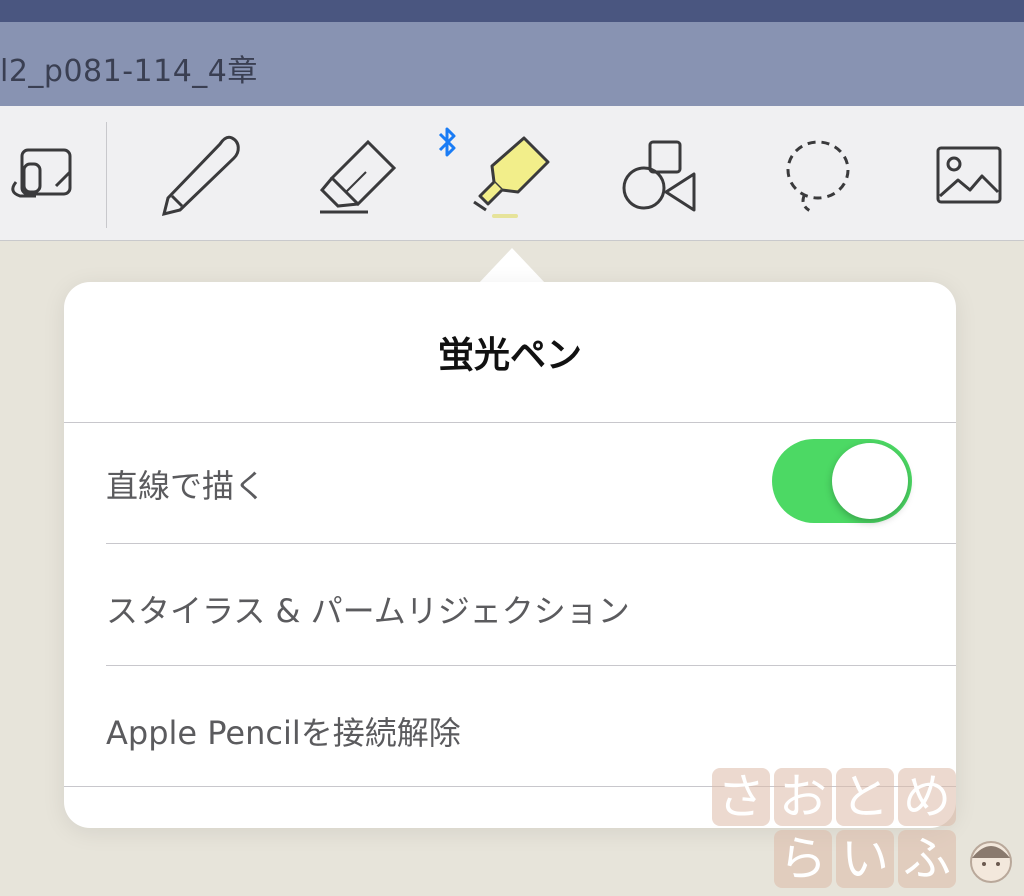  Describe the element at coordinates (447, 142) in the screenshot. I see `bluetooth-icon` at that location.